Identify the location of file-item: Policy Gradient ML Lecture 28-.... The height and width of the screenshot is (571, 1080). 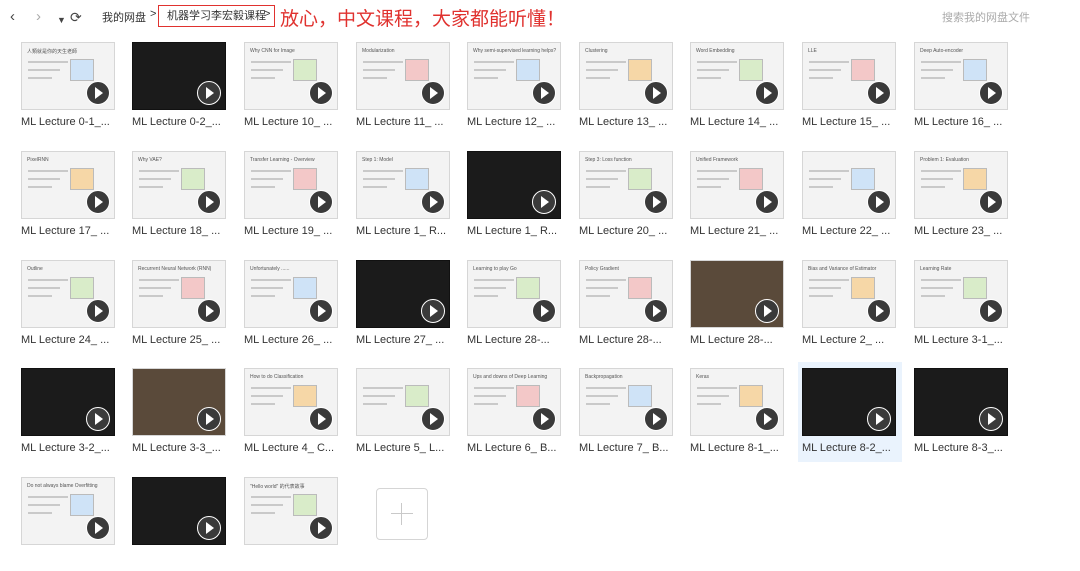
(627, 304).